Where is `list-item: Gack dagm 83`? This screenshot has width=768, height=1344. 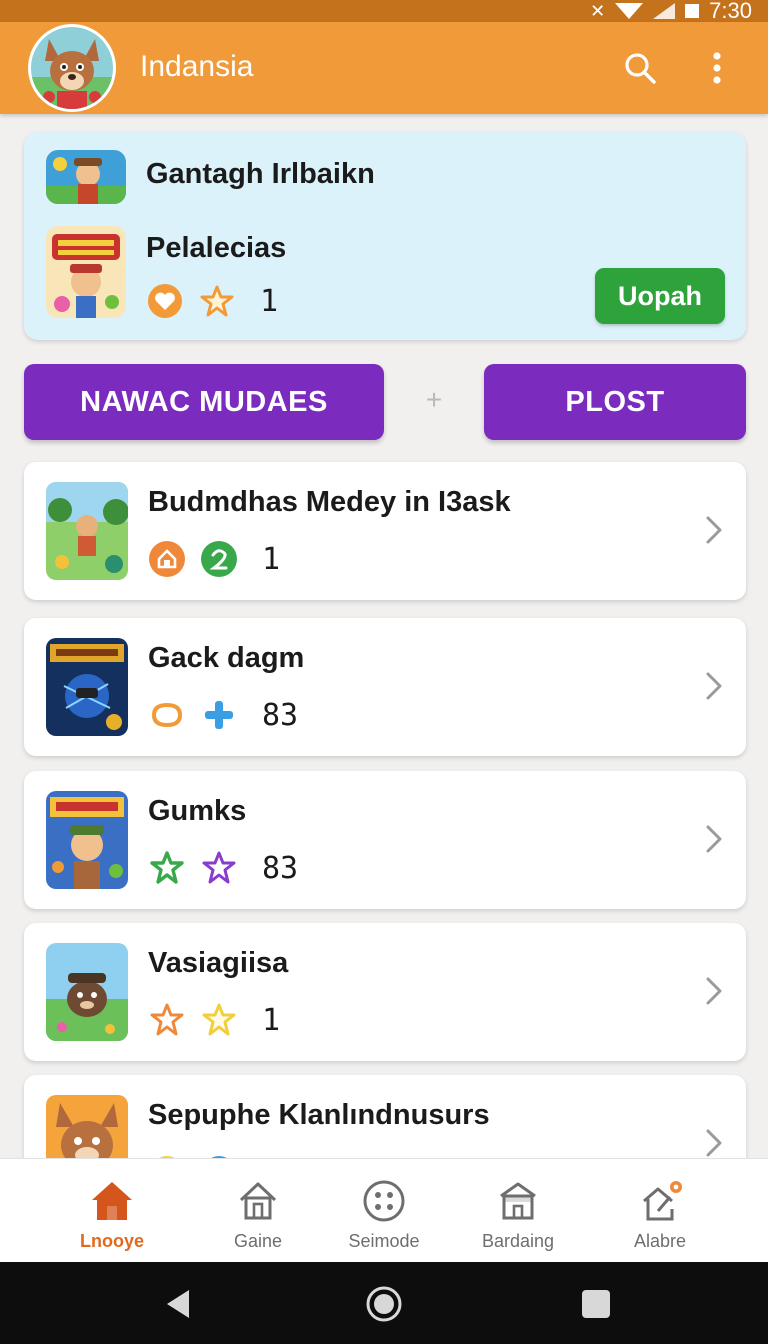 list-item: Gack dagm 83 is located at coordinates (385, 687).